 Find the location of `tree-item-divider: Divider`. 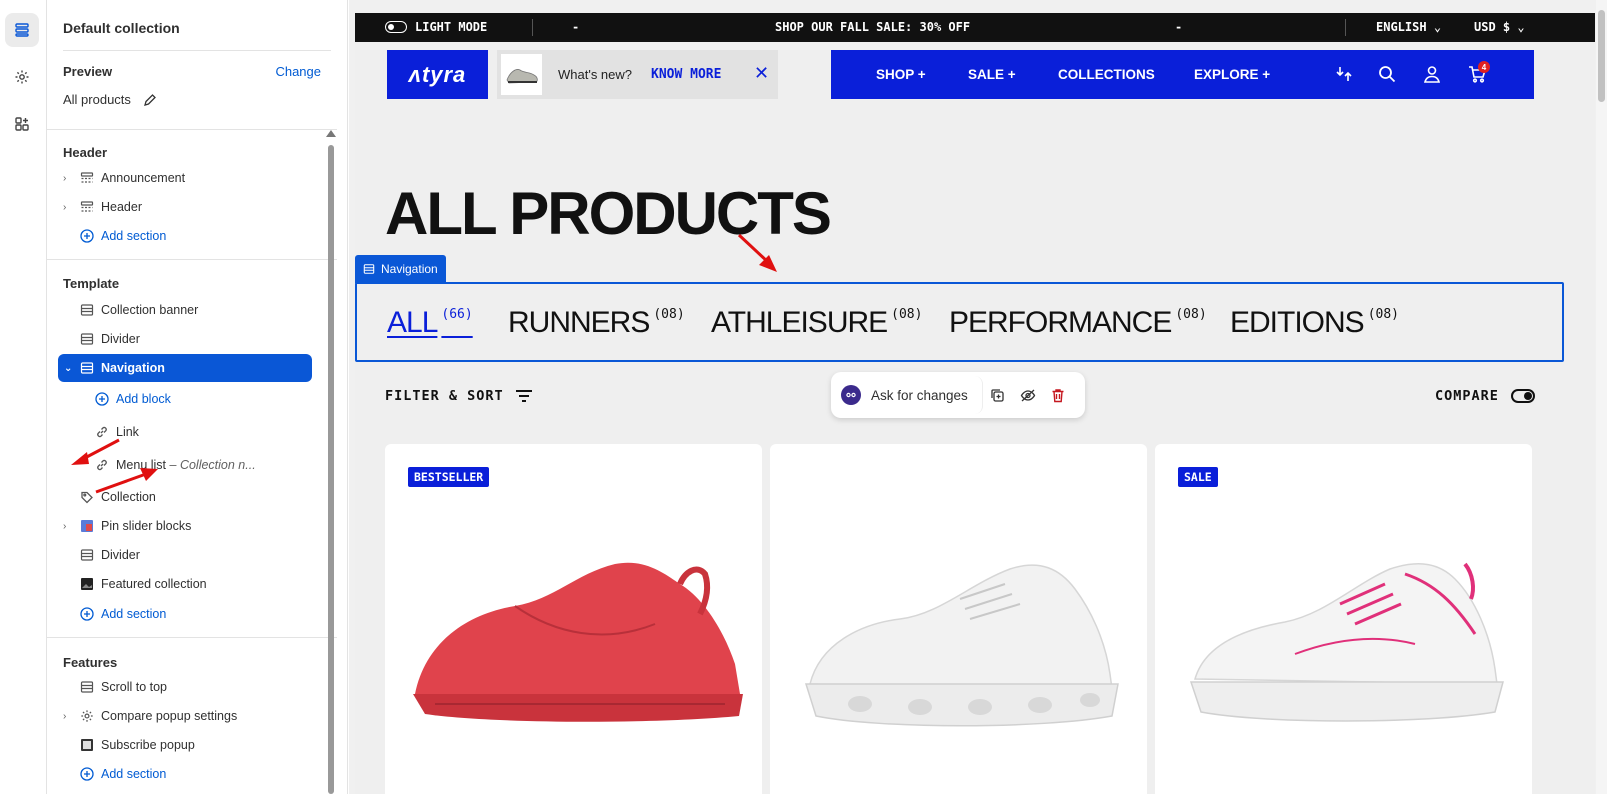

tree-item-divider: Divider is located at coordinates (184, 339).